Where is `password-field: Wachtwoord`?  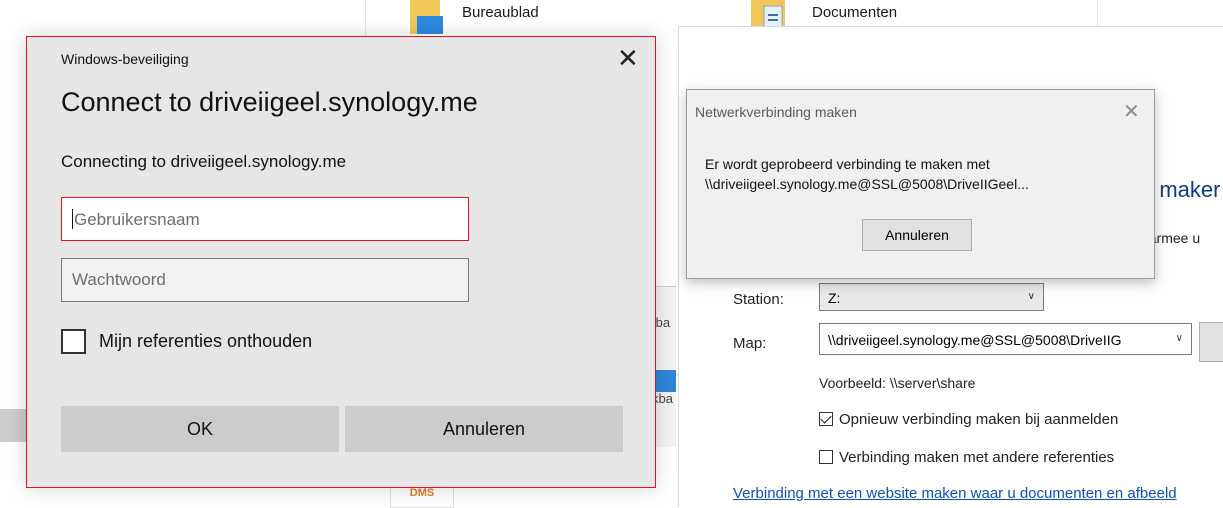 password-field: Wachtwoord is located at coordinates (265, 280).